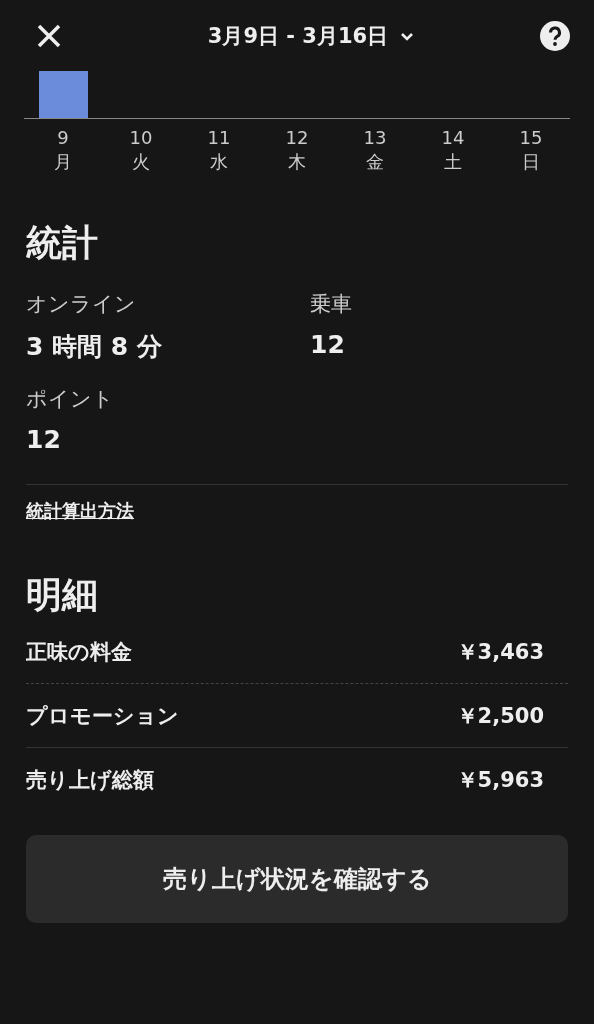 The image size is (594, 1024). What do you see at coordinates (500, 780) in the screenshot?
I see `breakdown-amount: ￥5,963` at bounding box center [500, 780].